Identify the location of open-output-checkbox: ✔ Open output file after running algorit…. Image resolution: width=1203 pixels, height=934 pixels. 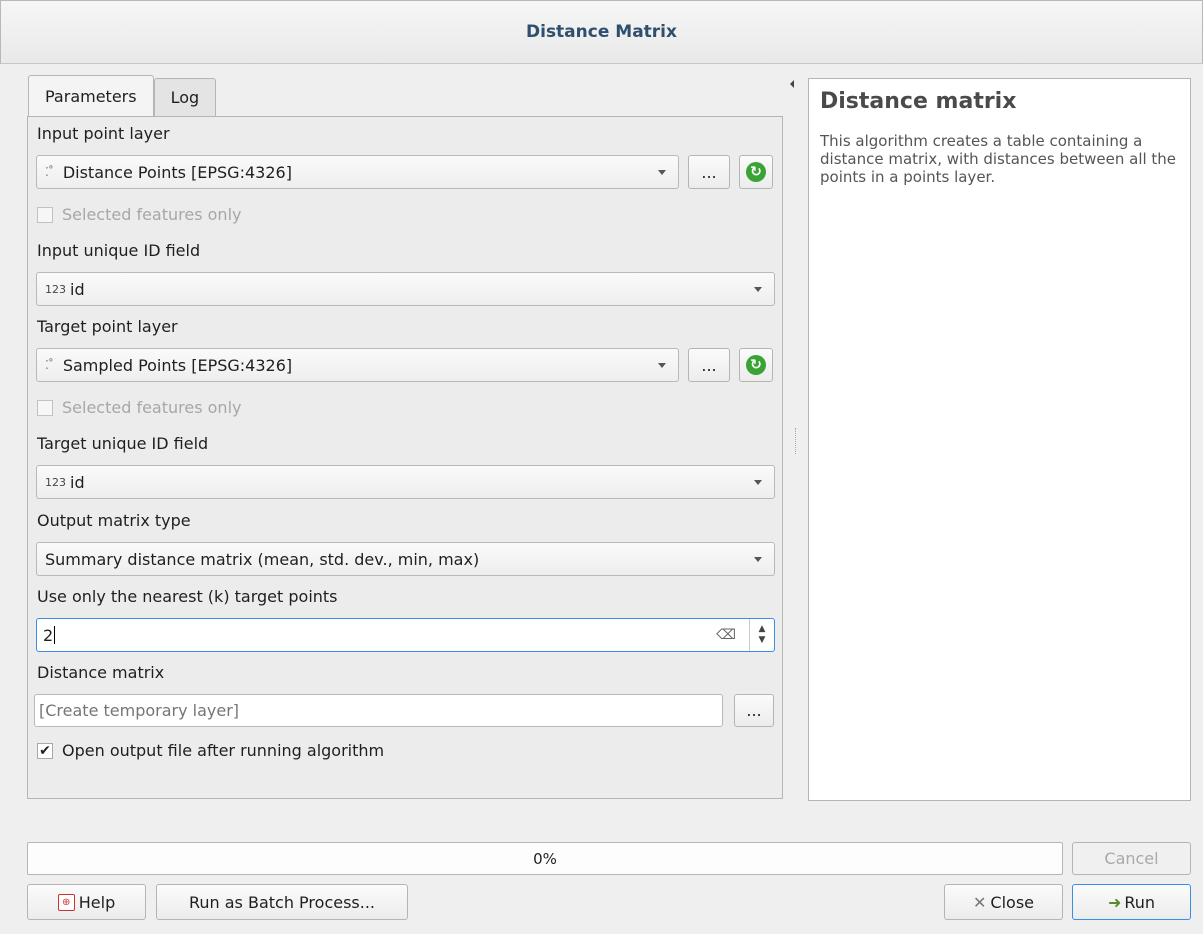
(210, 750).